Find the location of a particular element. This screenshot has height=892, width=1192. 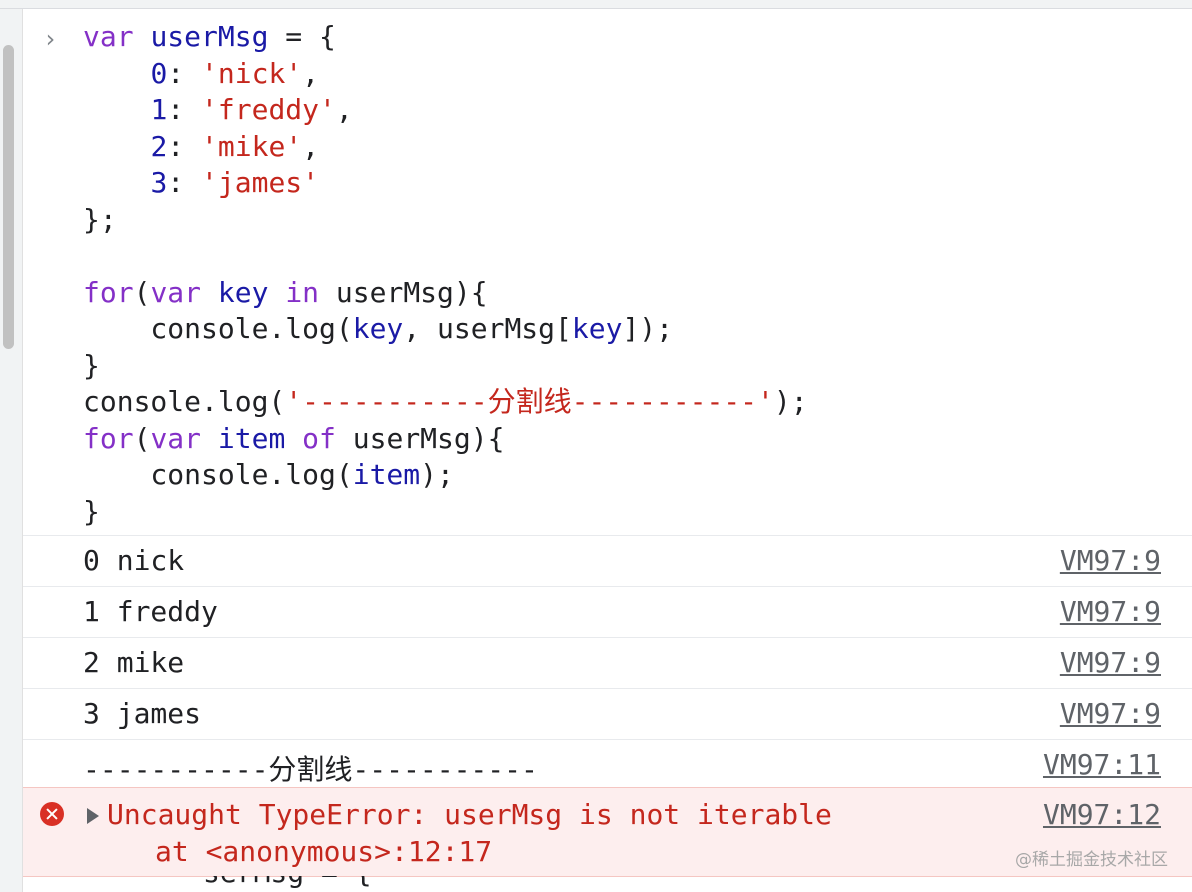

console-log-row: -----------分割线----------- VM97:11 is located at coordinates (607, 765).